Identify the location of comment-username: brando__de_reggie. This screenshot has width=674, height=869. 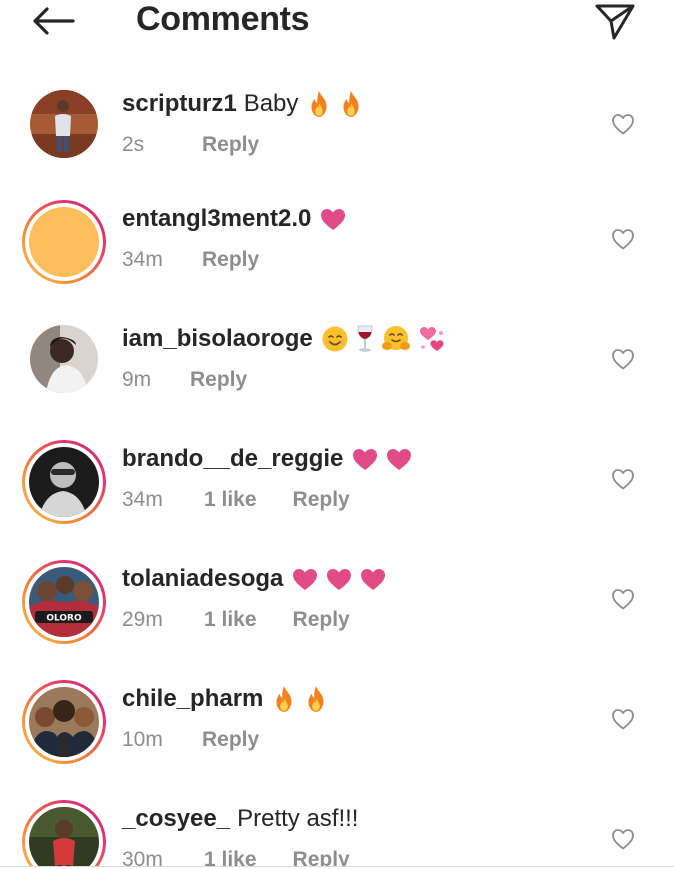
(232, 459).